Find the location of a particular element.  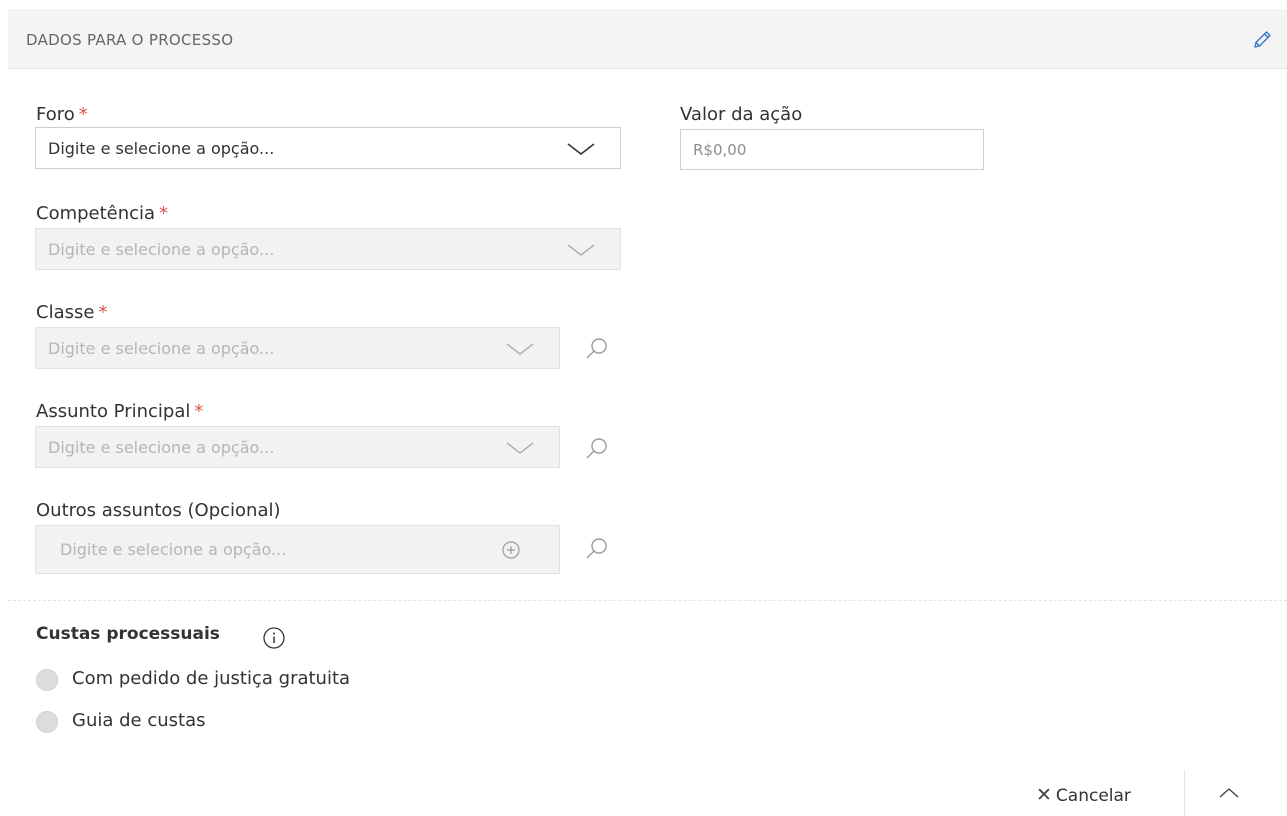

classe-input is located at coordinates (297, 348).